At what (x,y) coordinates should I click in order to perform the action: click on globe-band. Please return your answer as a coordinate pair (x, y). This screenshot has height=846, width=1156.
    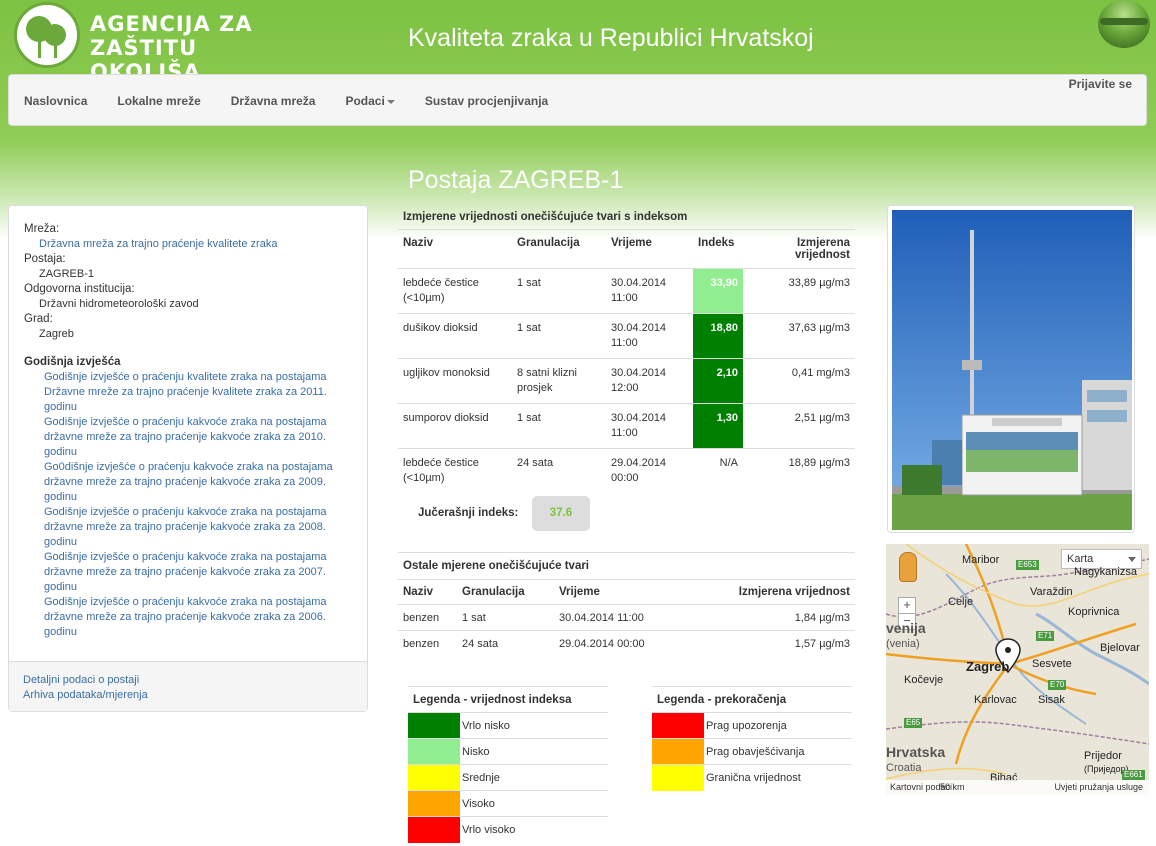
    Looking at the image, I should click on (1124, 21).